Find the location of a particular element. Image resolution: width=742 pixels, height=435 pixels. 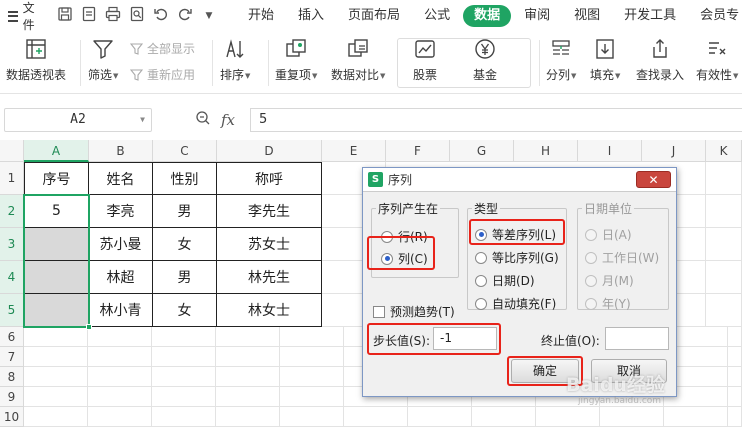

table-header-cell: 性别 is located at coordinates (185, 178).